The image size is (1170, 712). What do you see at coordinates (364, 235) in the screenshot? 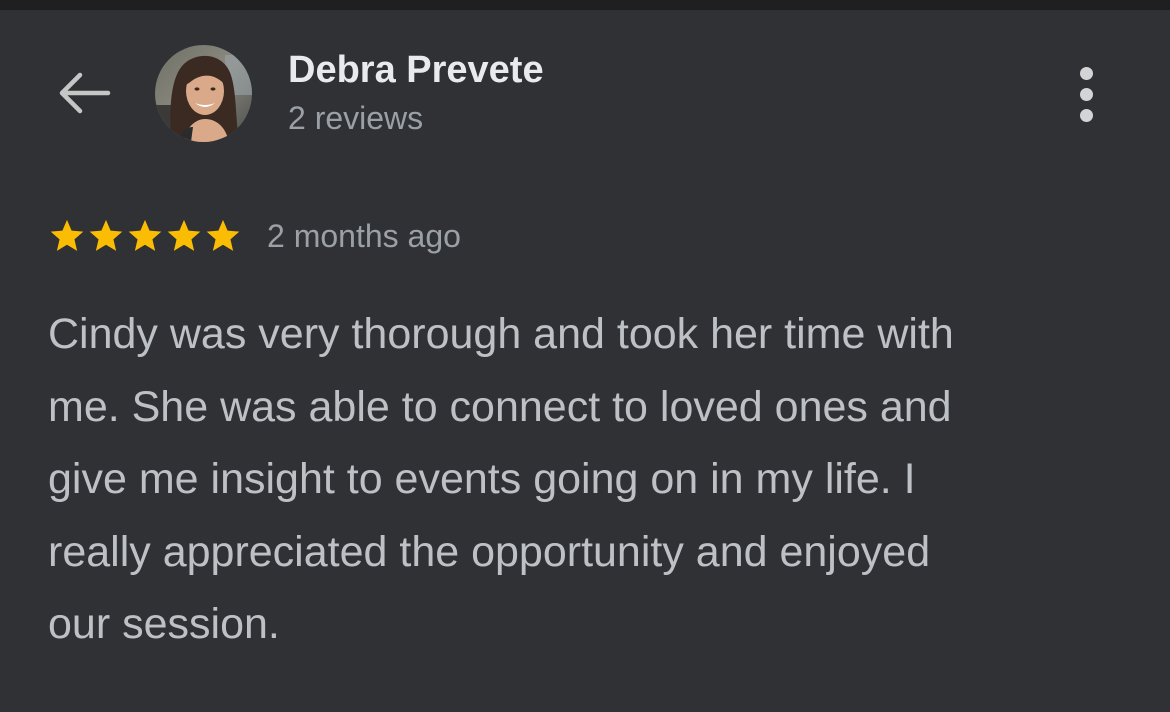
I see `review-date: 2 months ago` at bounding box center [364, 235].